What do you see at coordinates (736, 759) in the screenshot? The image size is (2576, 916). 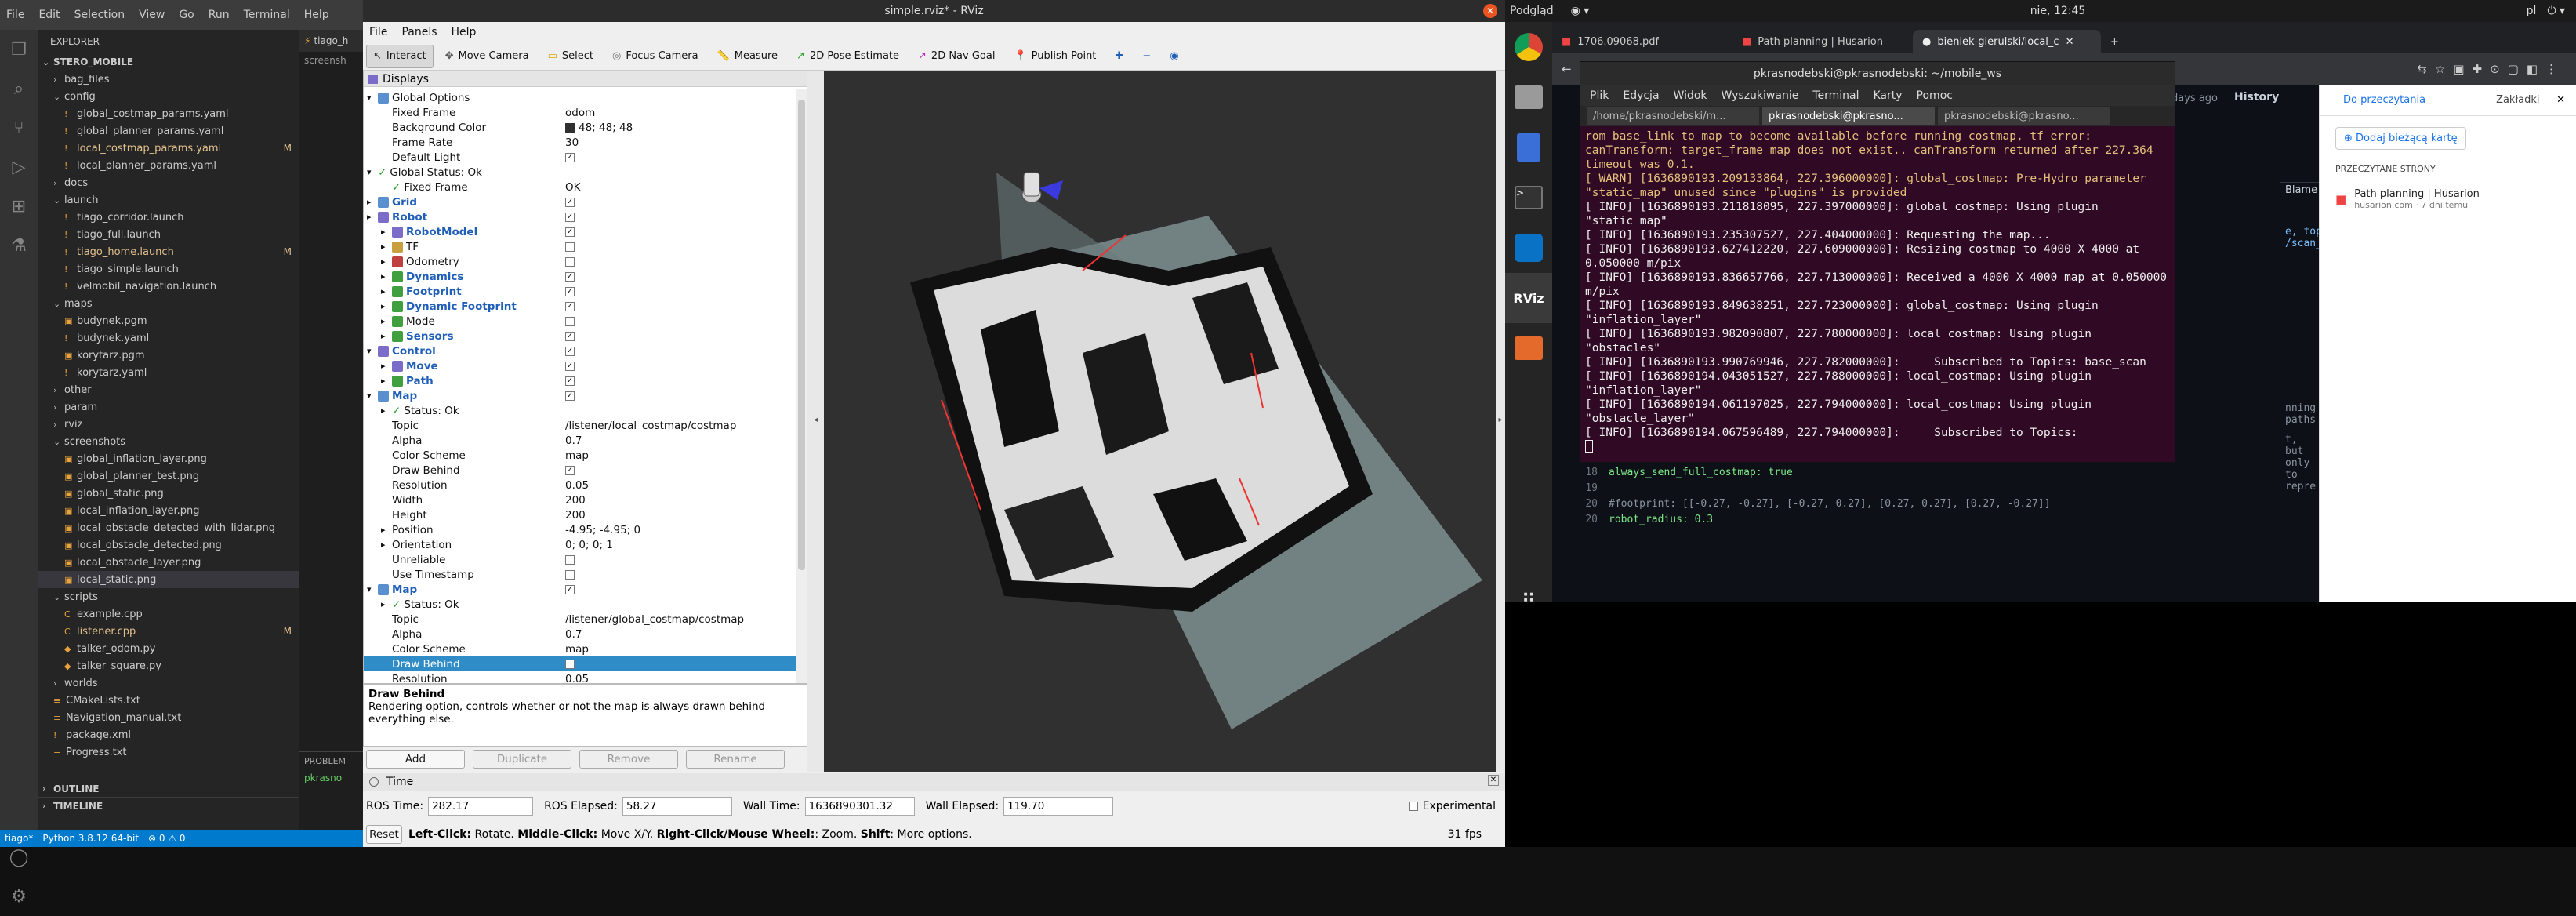 I see `rename-button: Rename` at bounding box center [736, 759].